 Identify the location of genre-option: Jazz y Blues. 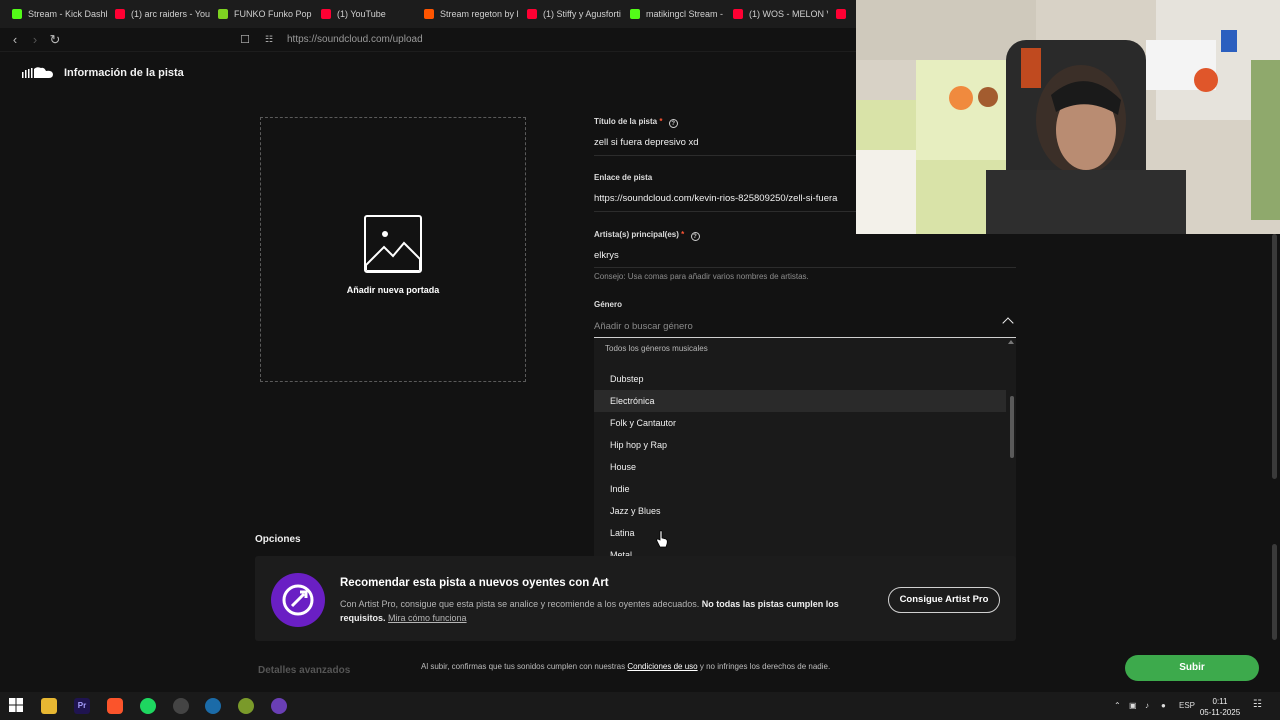
(800, 511).